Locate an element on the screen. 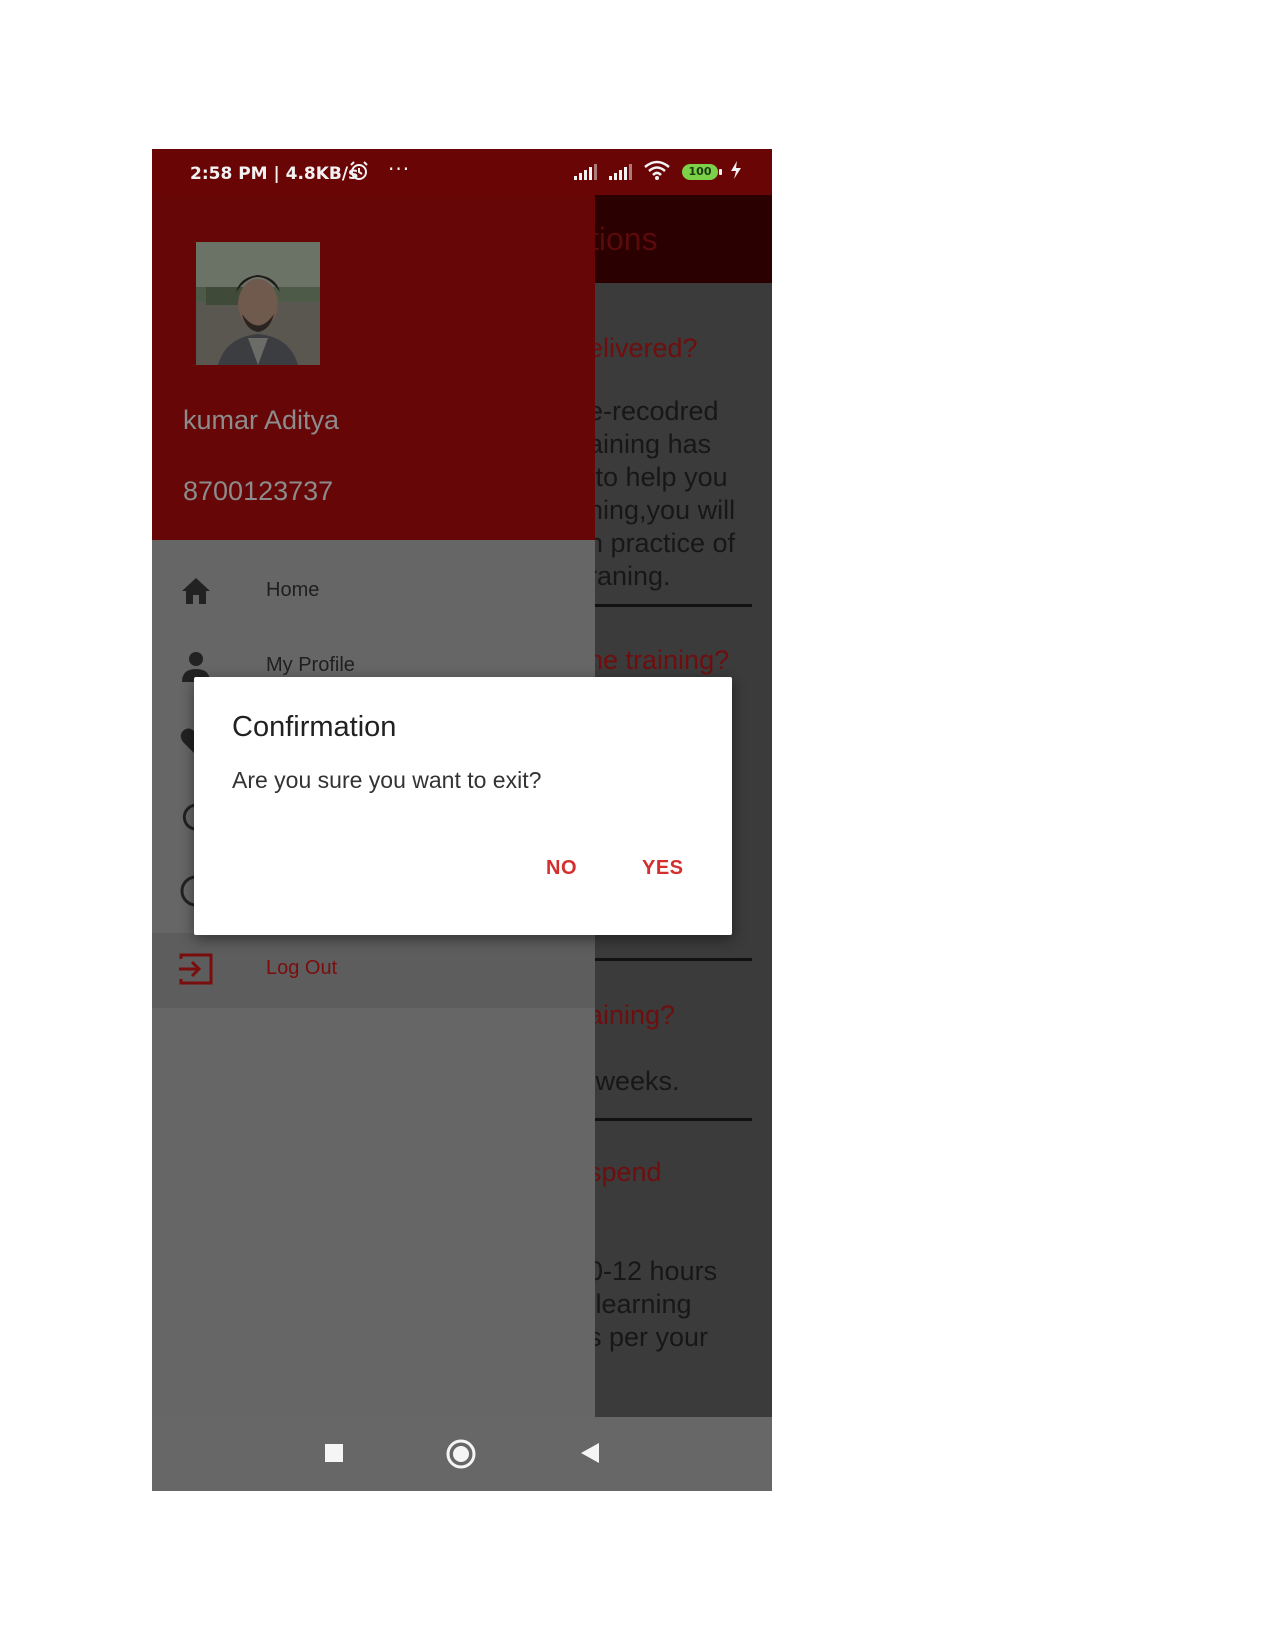  system-nav-bar is located at coordinates (462, 1454).